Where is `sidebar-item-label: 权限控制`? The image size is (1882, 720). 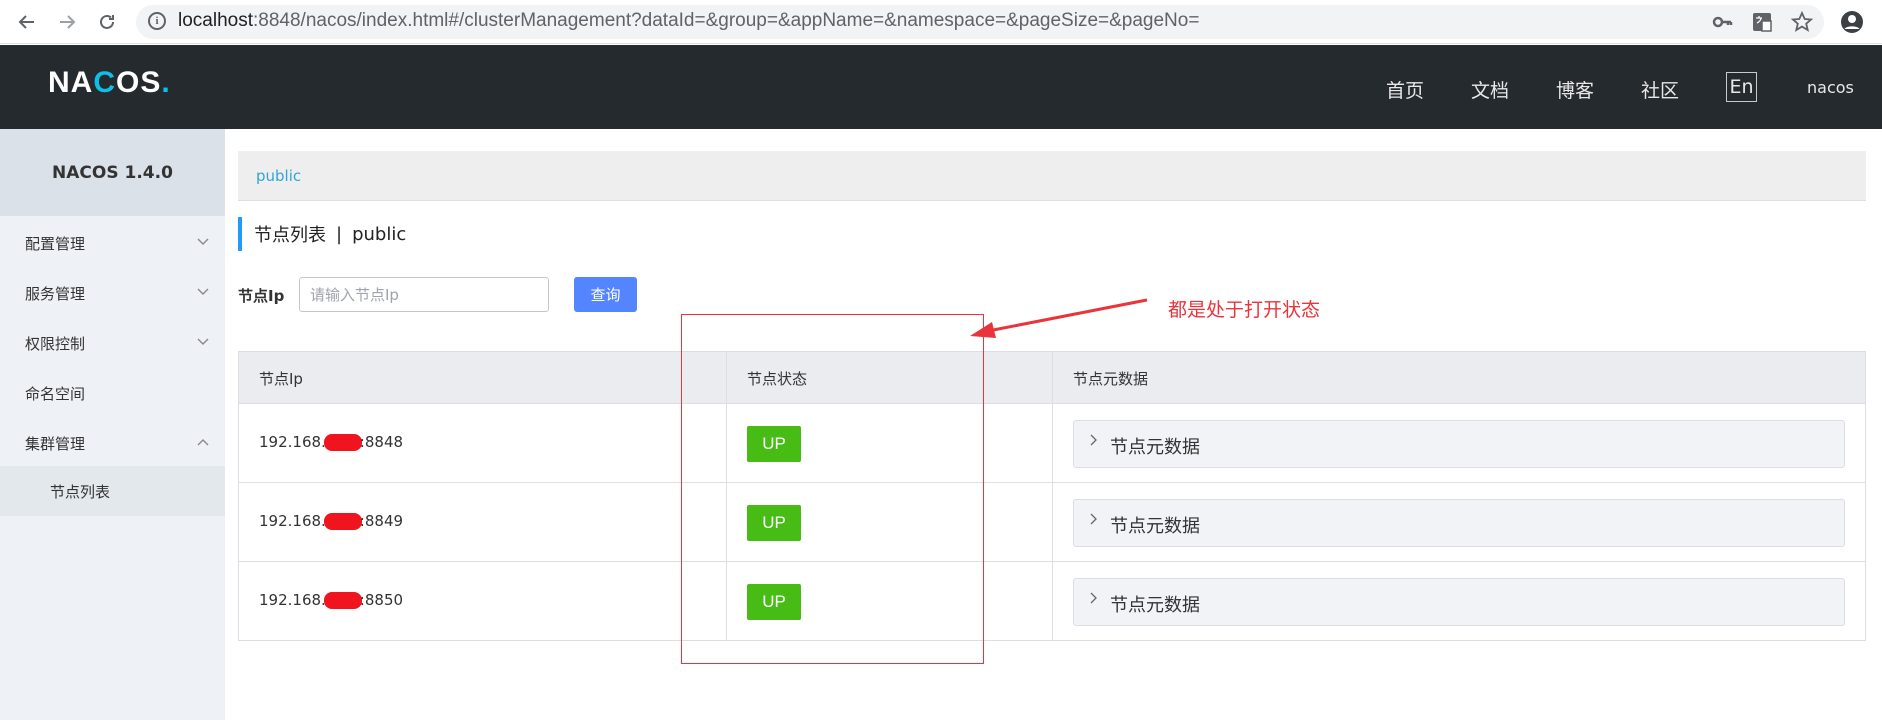
sidebar-item-label: 权限控制 is located at coordinates (55, 343).